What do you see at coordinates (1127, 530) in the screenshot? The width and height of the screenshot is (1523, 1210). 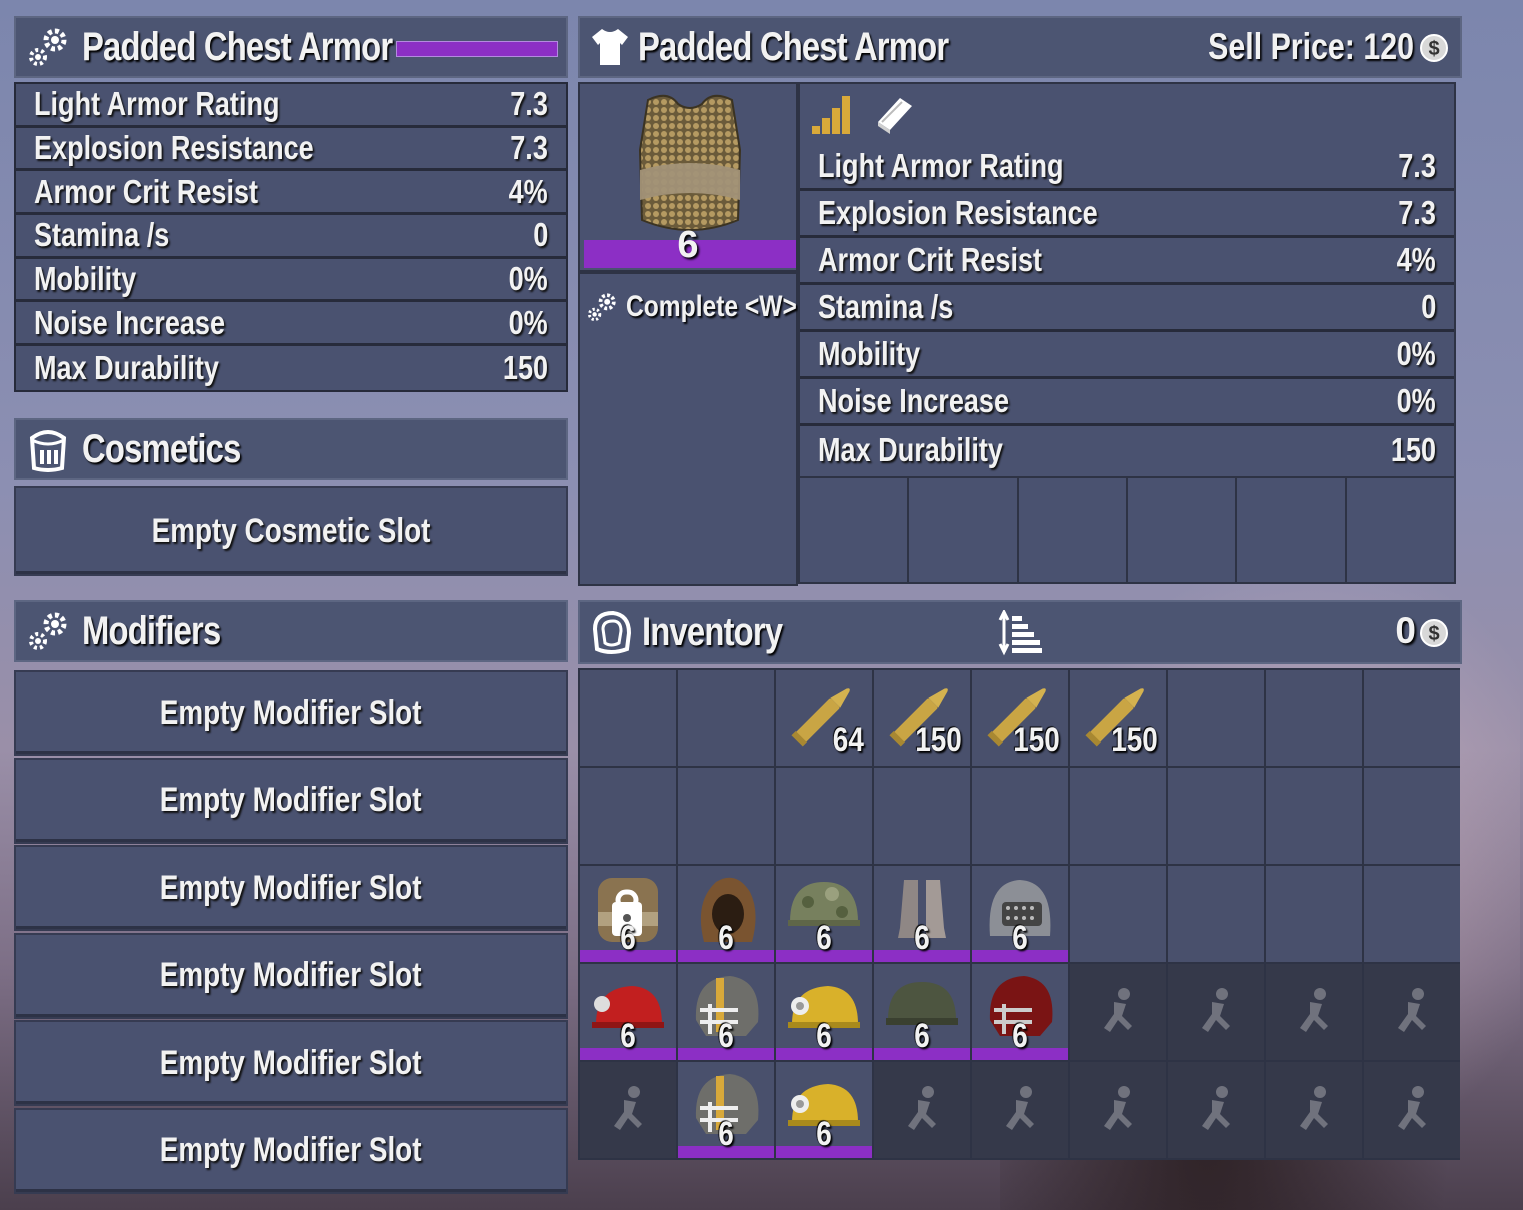 I see `item-extra-slots` at bounding box center [1127, 530].